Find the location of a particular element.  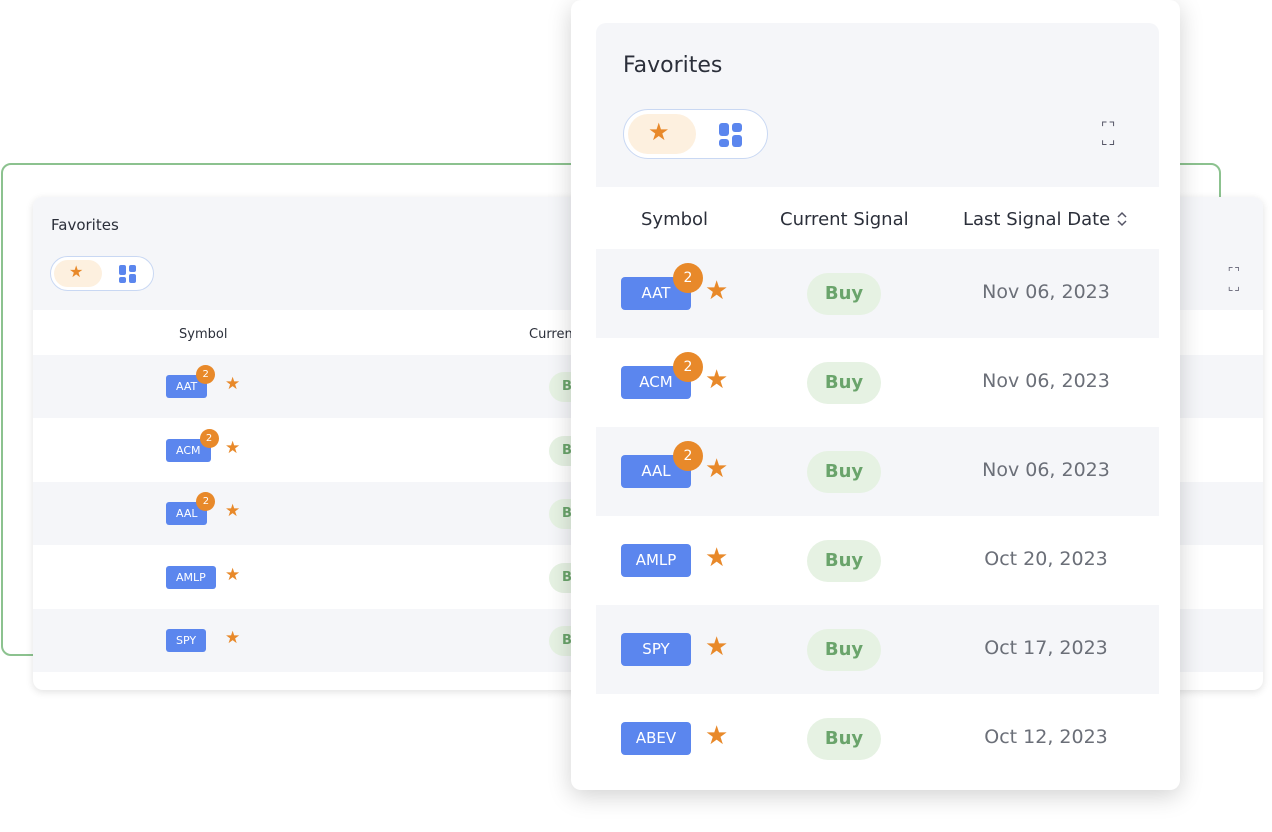

symbol-label: SPY is located at coordinates (656, 649).